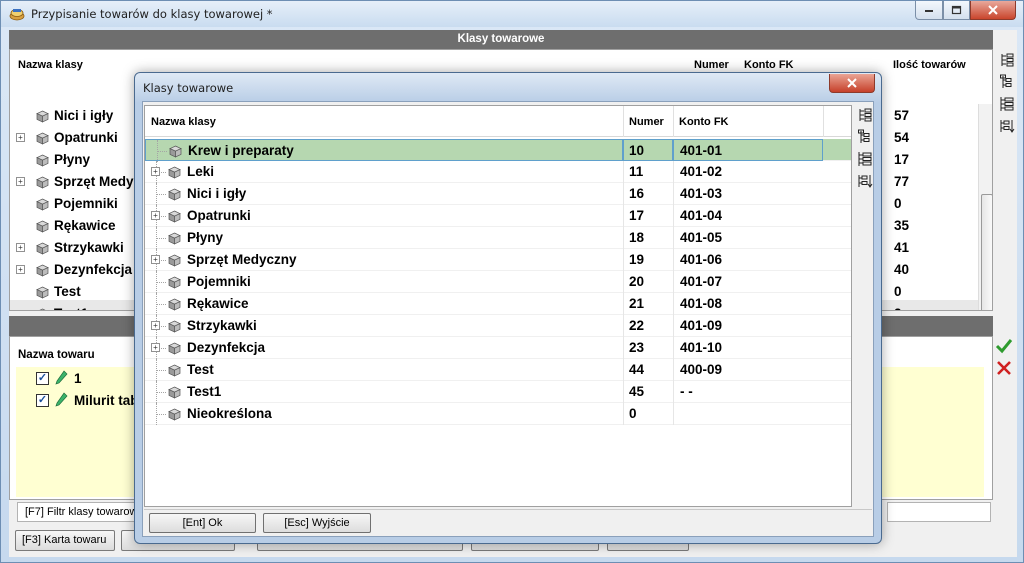 This screenshot has width=1024, height=563. Describe the element at coordinates (648, 304) in the screenshot. I see `cell-numer: 21` at that location.